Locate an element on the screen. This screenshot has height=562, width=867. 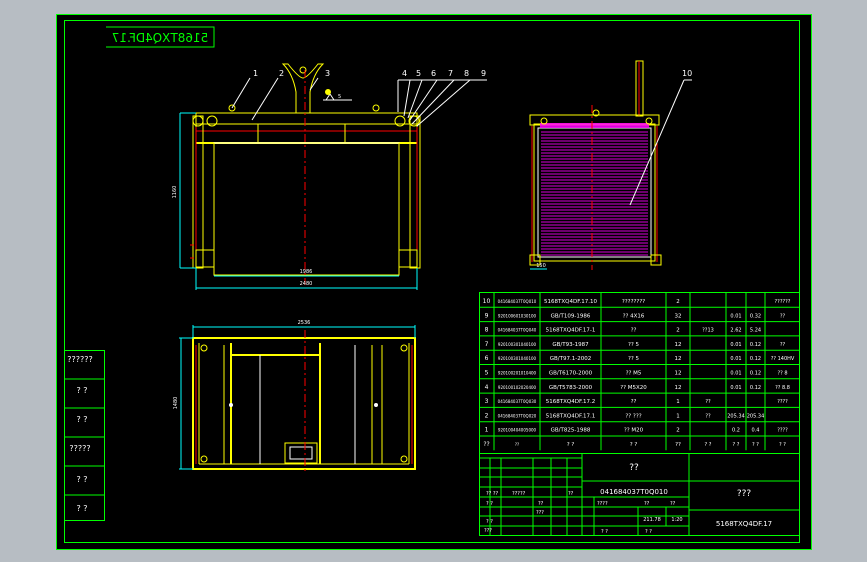
side-strip-label: ????? is located at coordinates (79, 448).